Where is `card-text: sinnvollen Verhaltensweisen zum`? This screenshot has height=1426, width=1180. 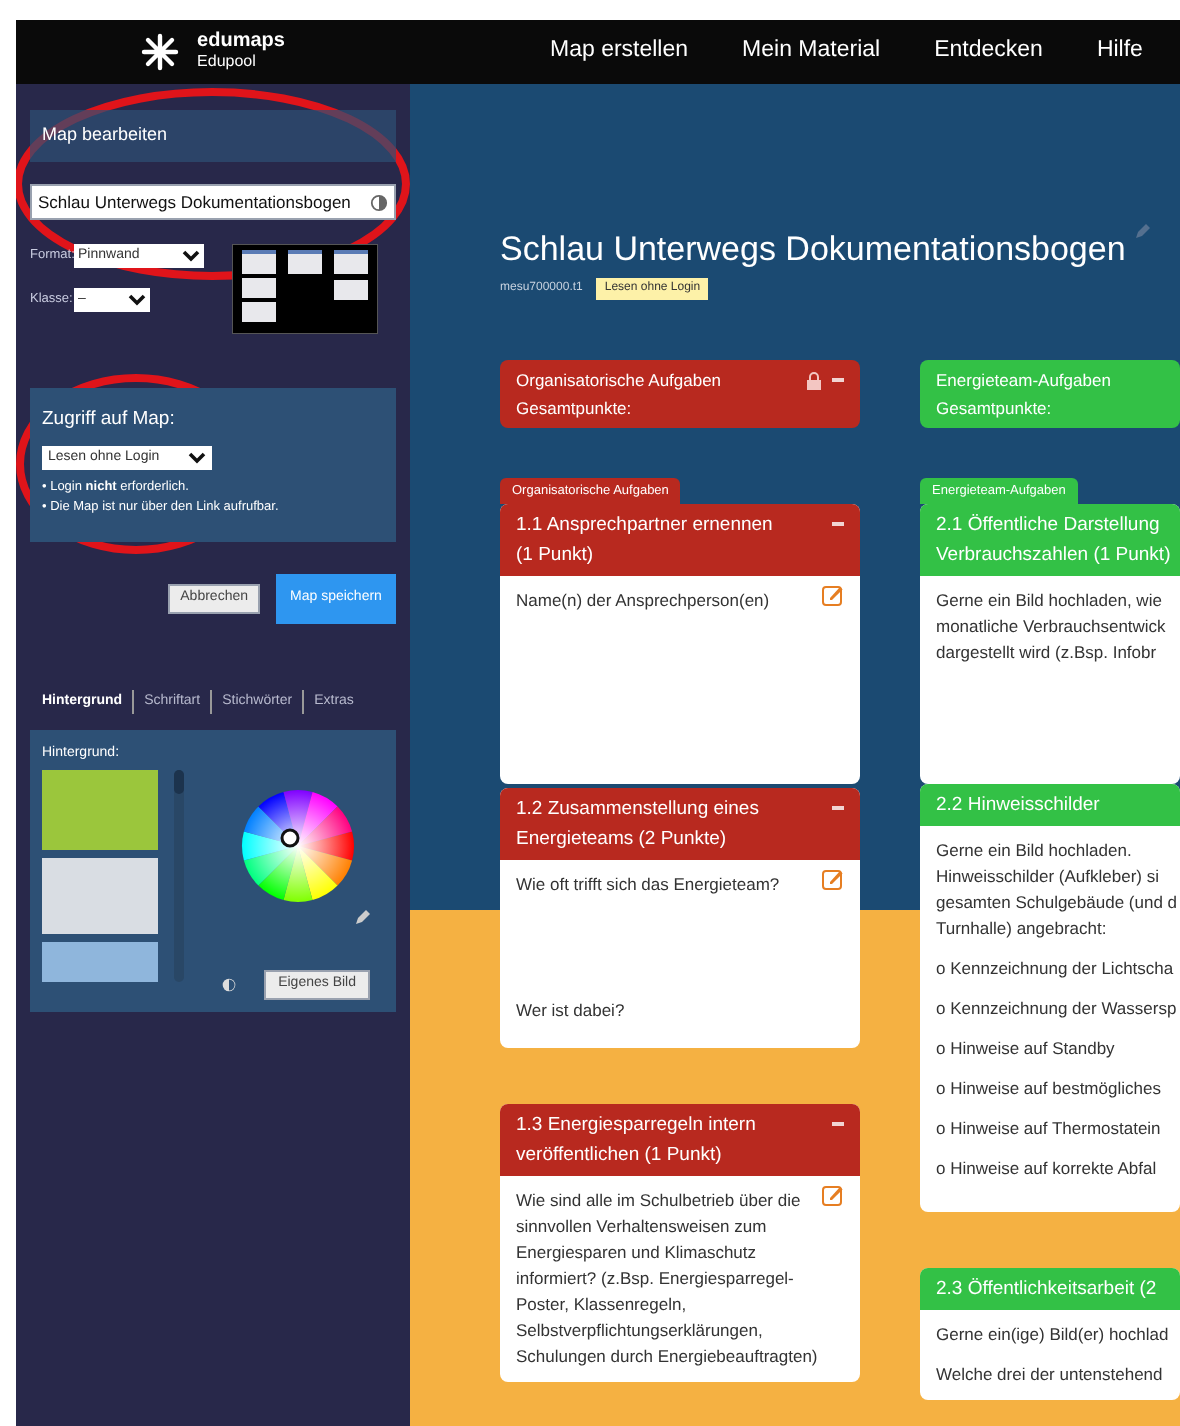
card-text: sinnvollen Verhaltensweisen zum is located at coordinates (641, 1227).